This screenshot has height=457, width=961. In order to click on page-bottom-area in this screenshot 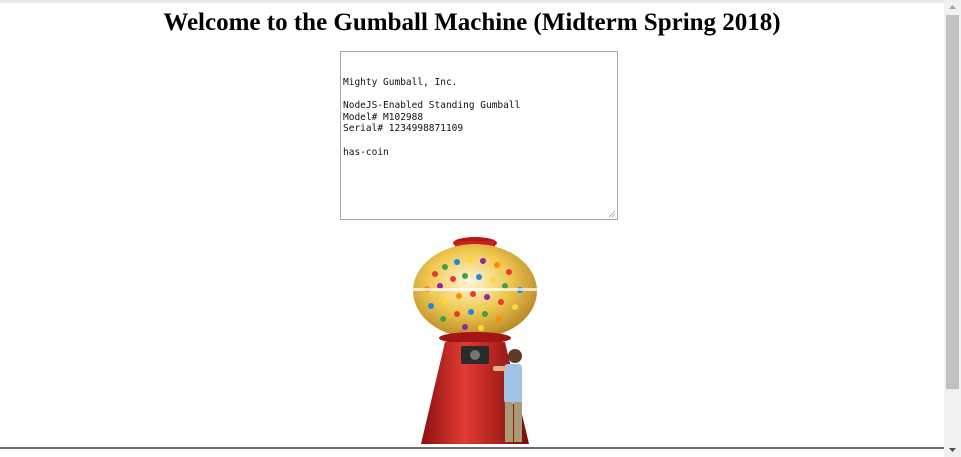, I will do `click(472, 453)`.